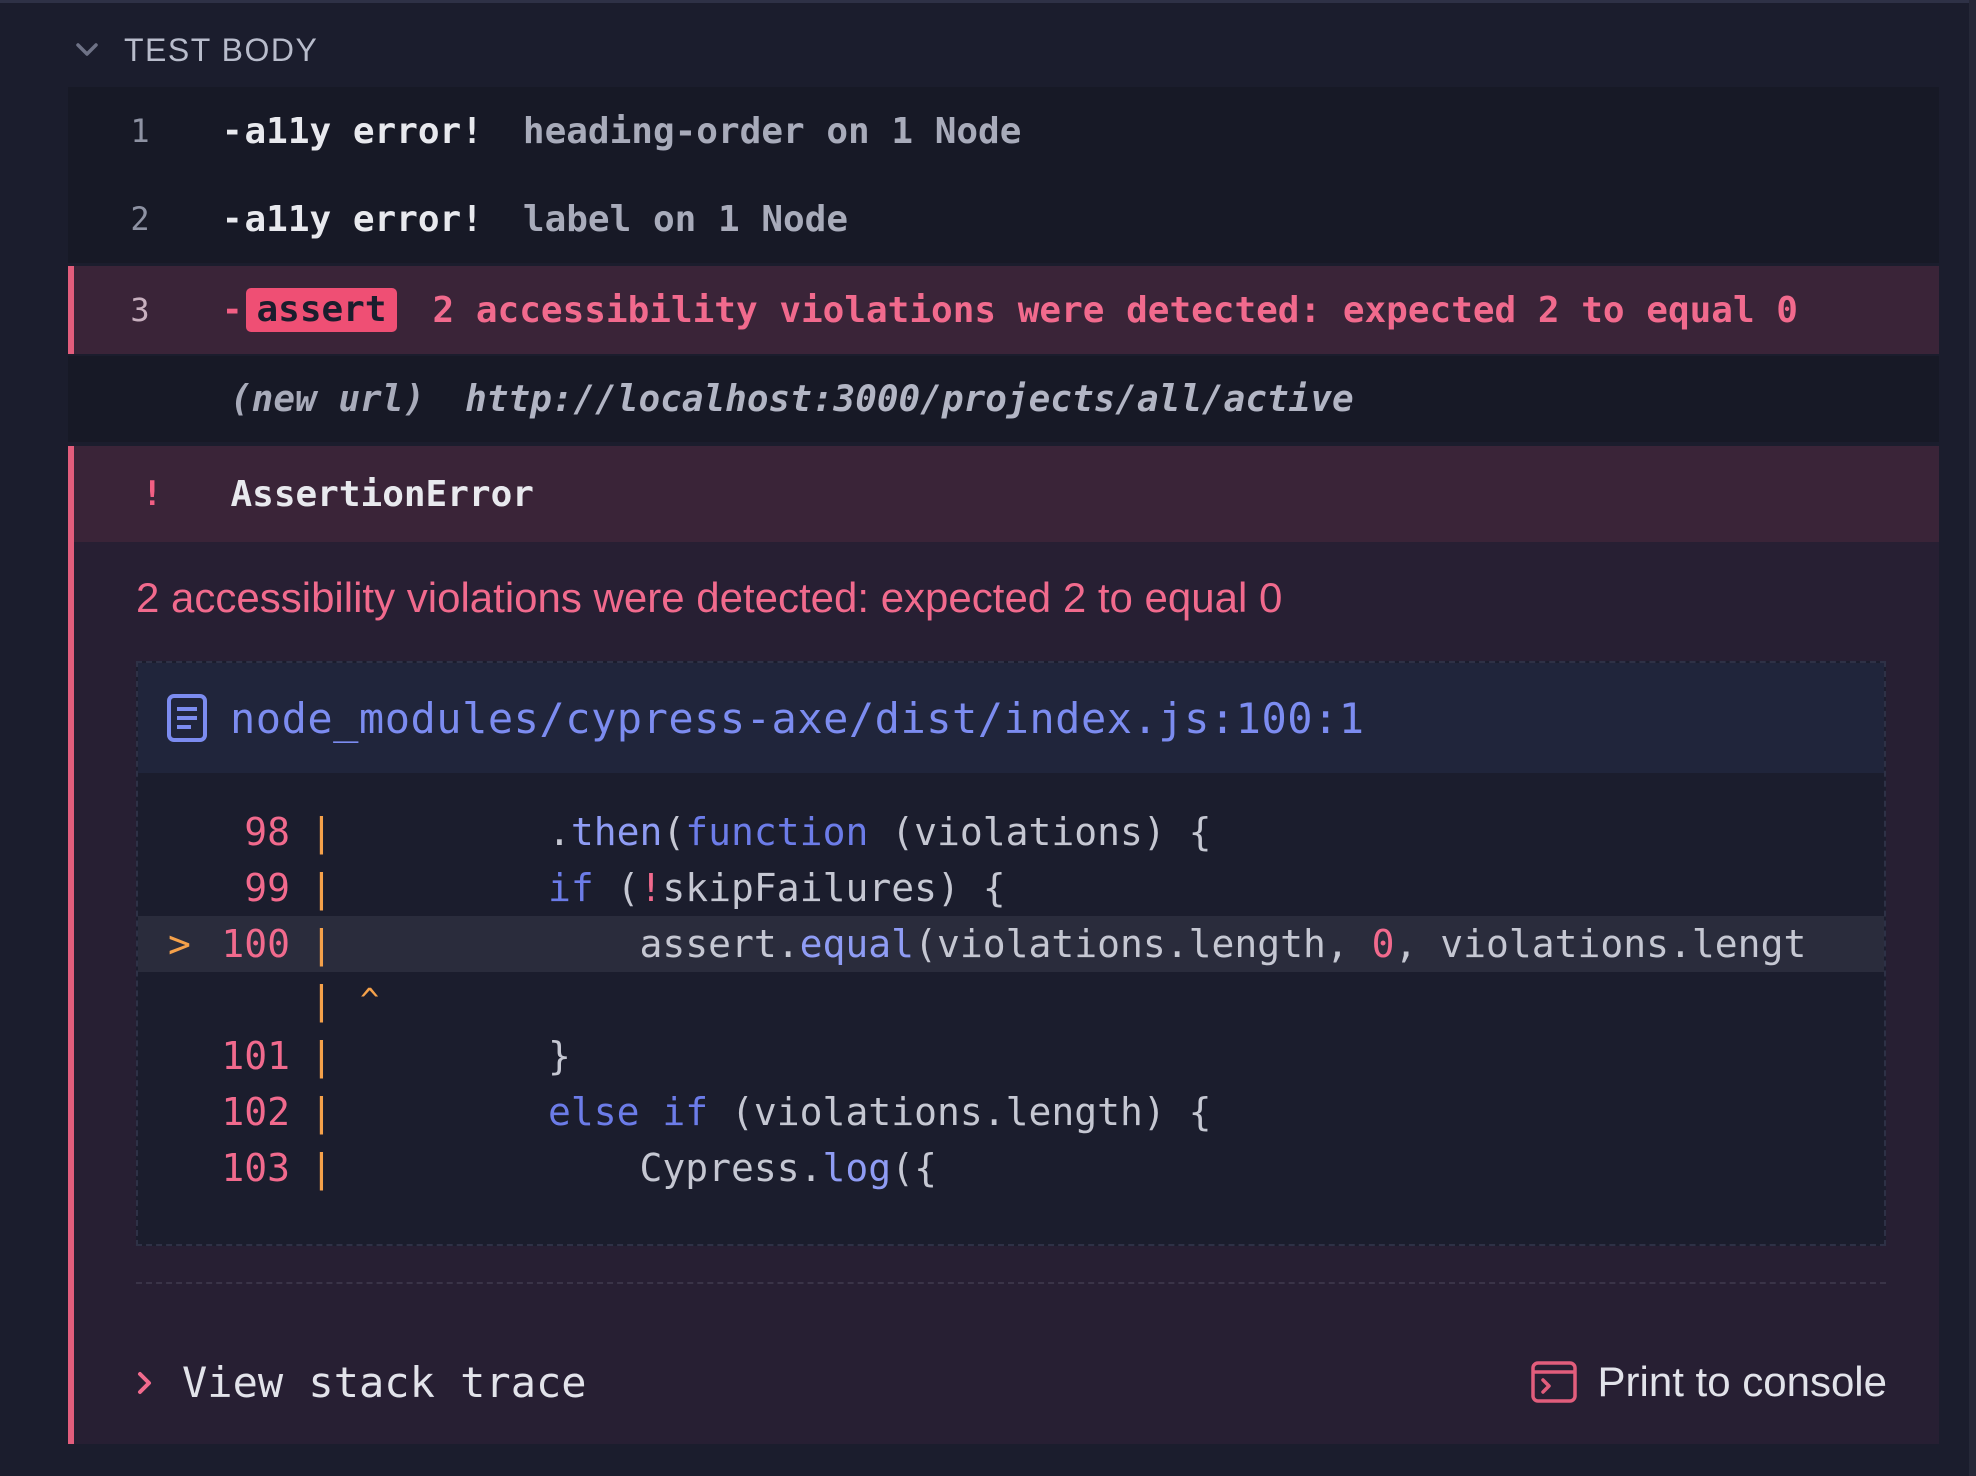  What do you see at coordinates (255, 1056) in the screenshot?
I see `line-number: 101` at bounding box center [255, 1056].